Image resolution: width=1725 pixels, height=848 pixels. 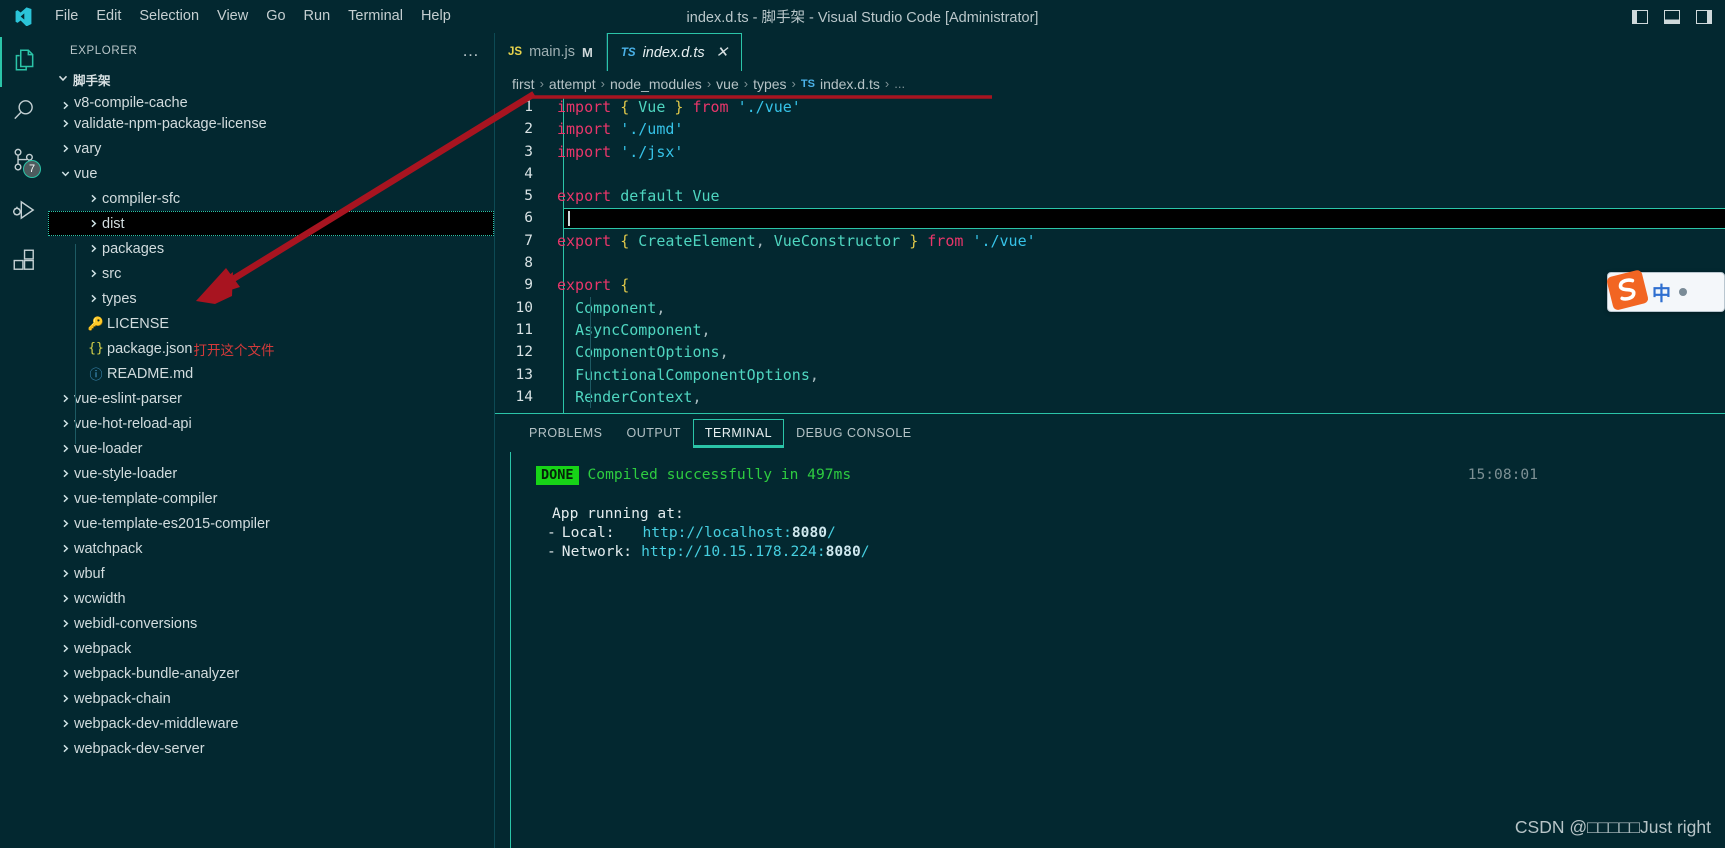 What do you see at coordinates (1661, 292) in the screenshot?
I see `ime-mode-label: 中` at bounding box center [1661, 292].